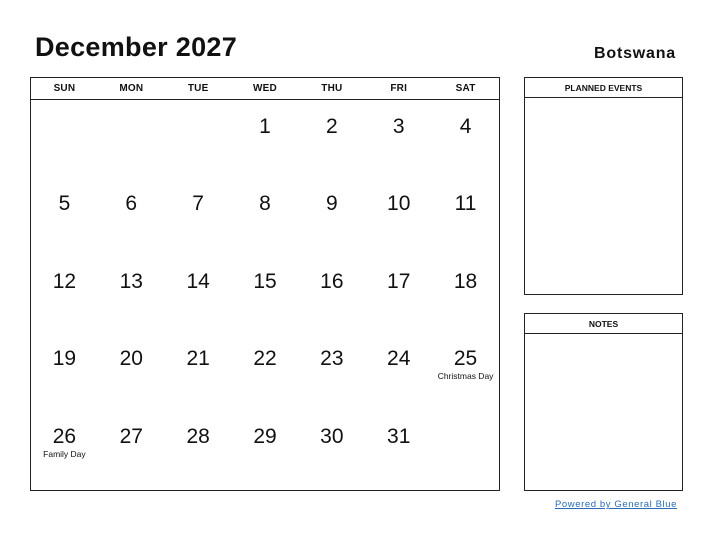  Describe the element at coordinates (603, 186) in the screenshot. I see `planned-events-panel: PLANNED EVENTS` at that location.